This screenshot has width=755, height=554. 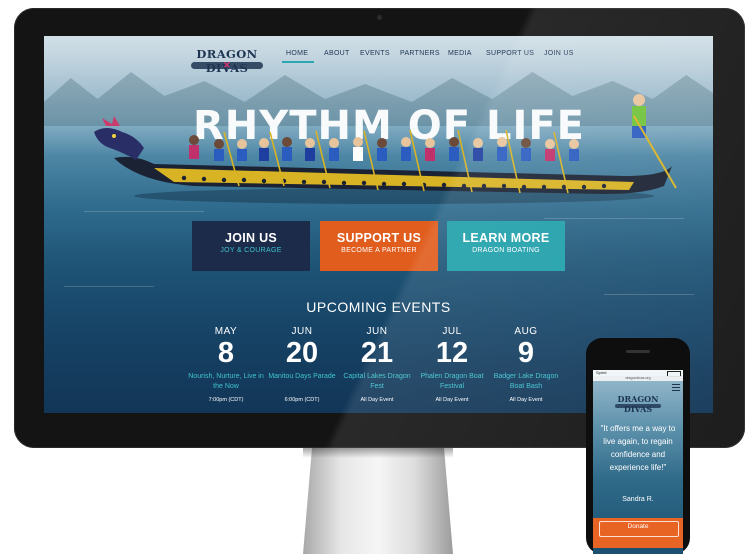 I want to click on event-day: 21, so click(x=377, y=353).